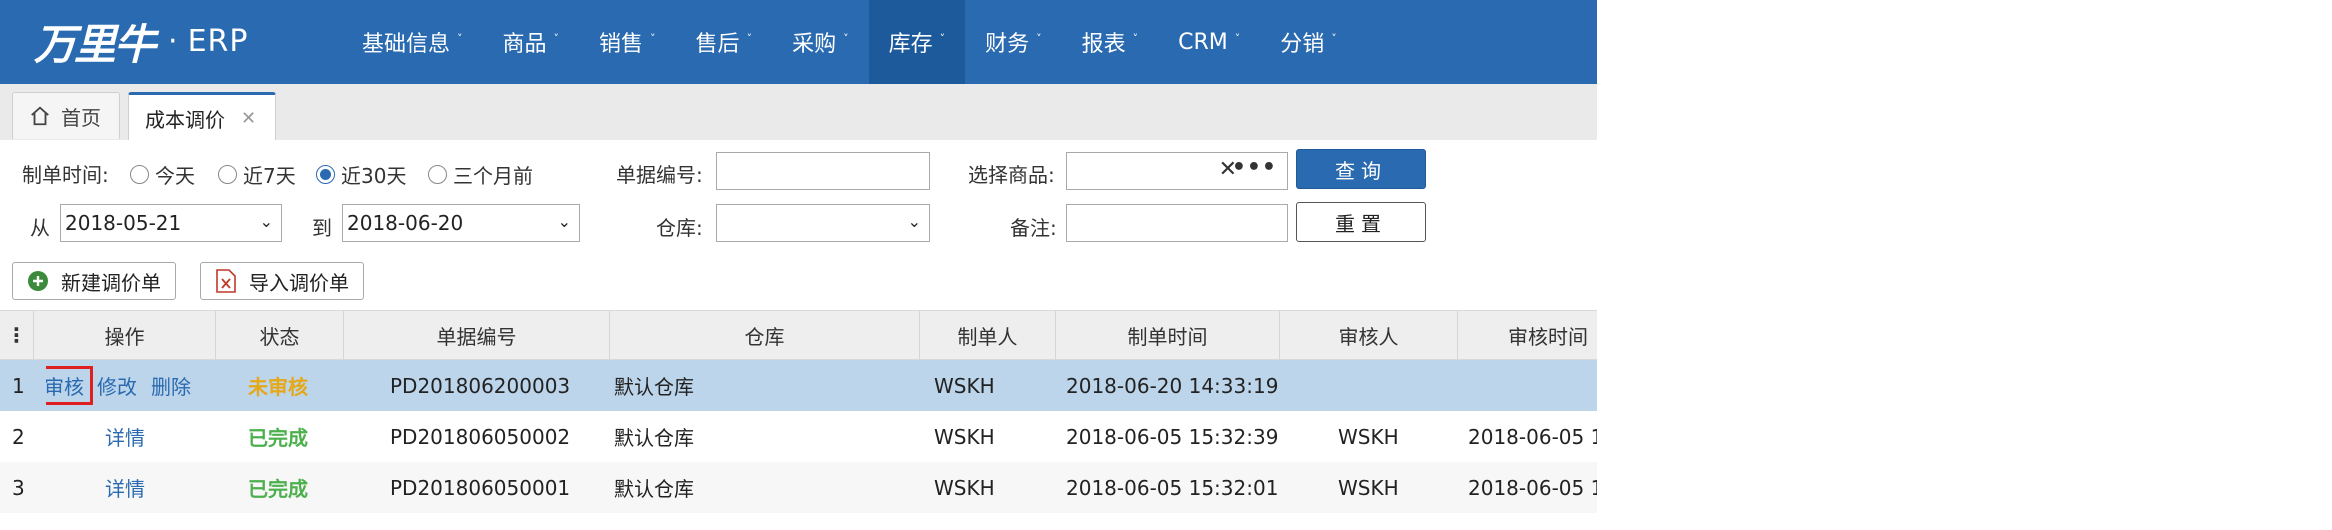 Image resolution: width=2332 pixels, height=530 pixels. I want to click on to-date-select: 2018-06-20 ⌄, so click(461, 223).